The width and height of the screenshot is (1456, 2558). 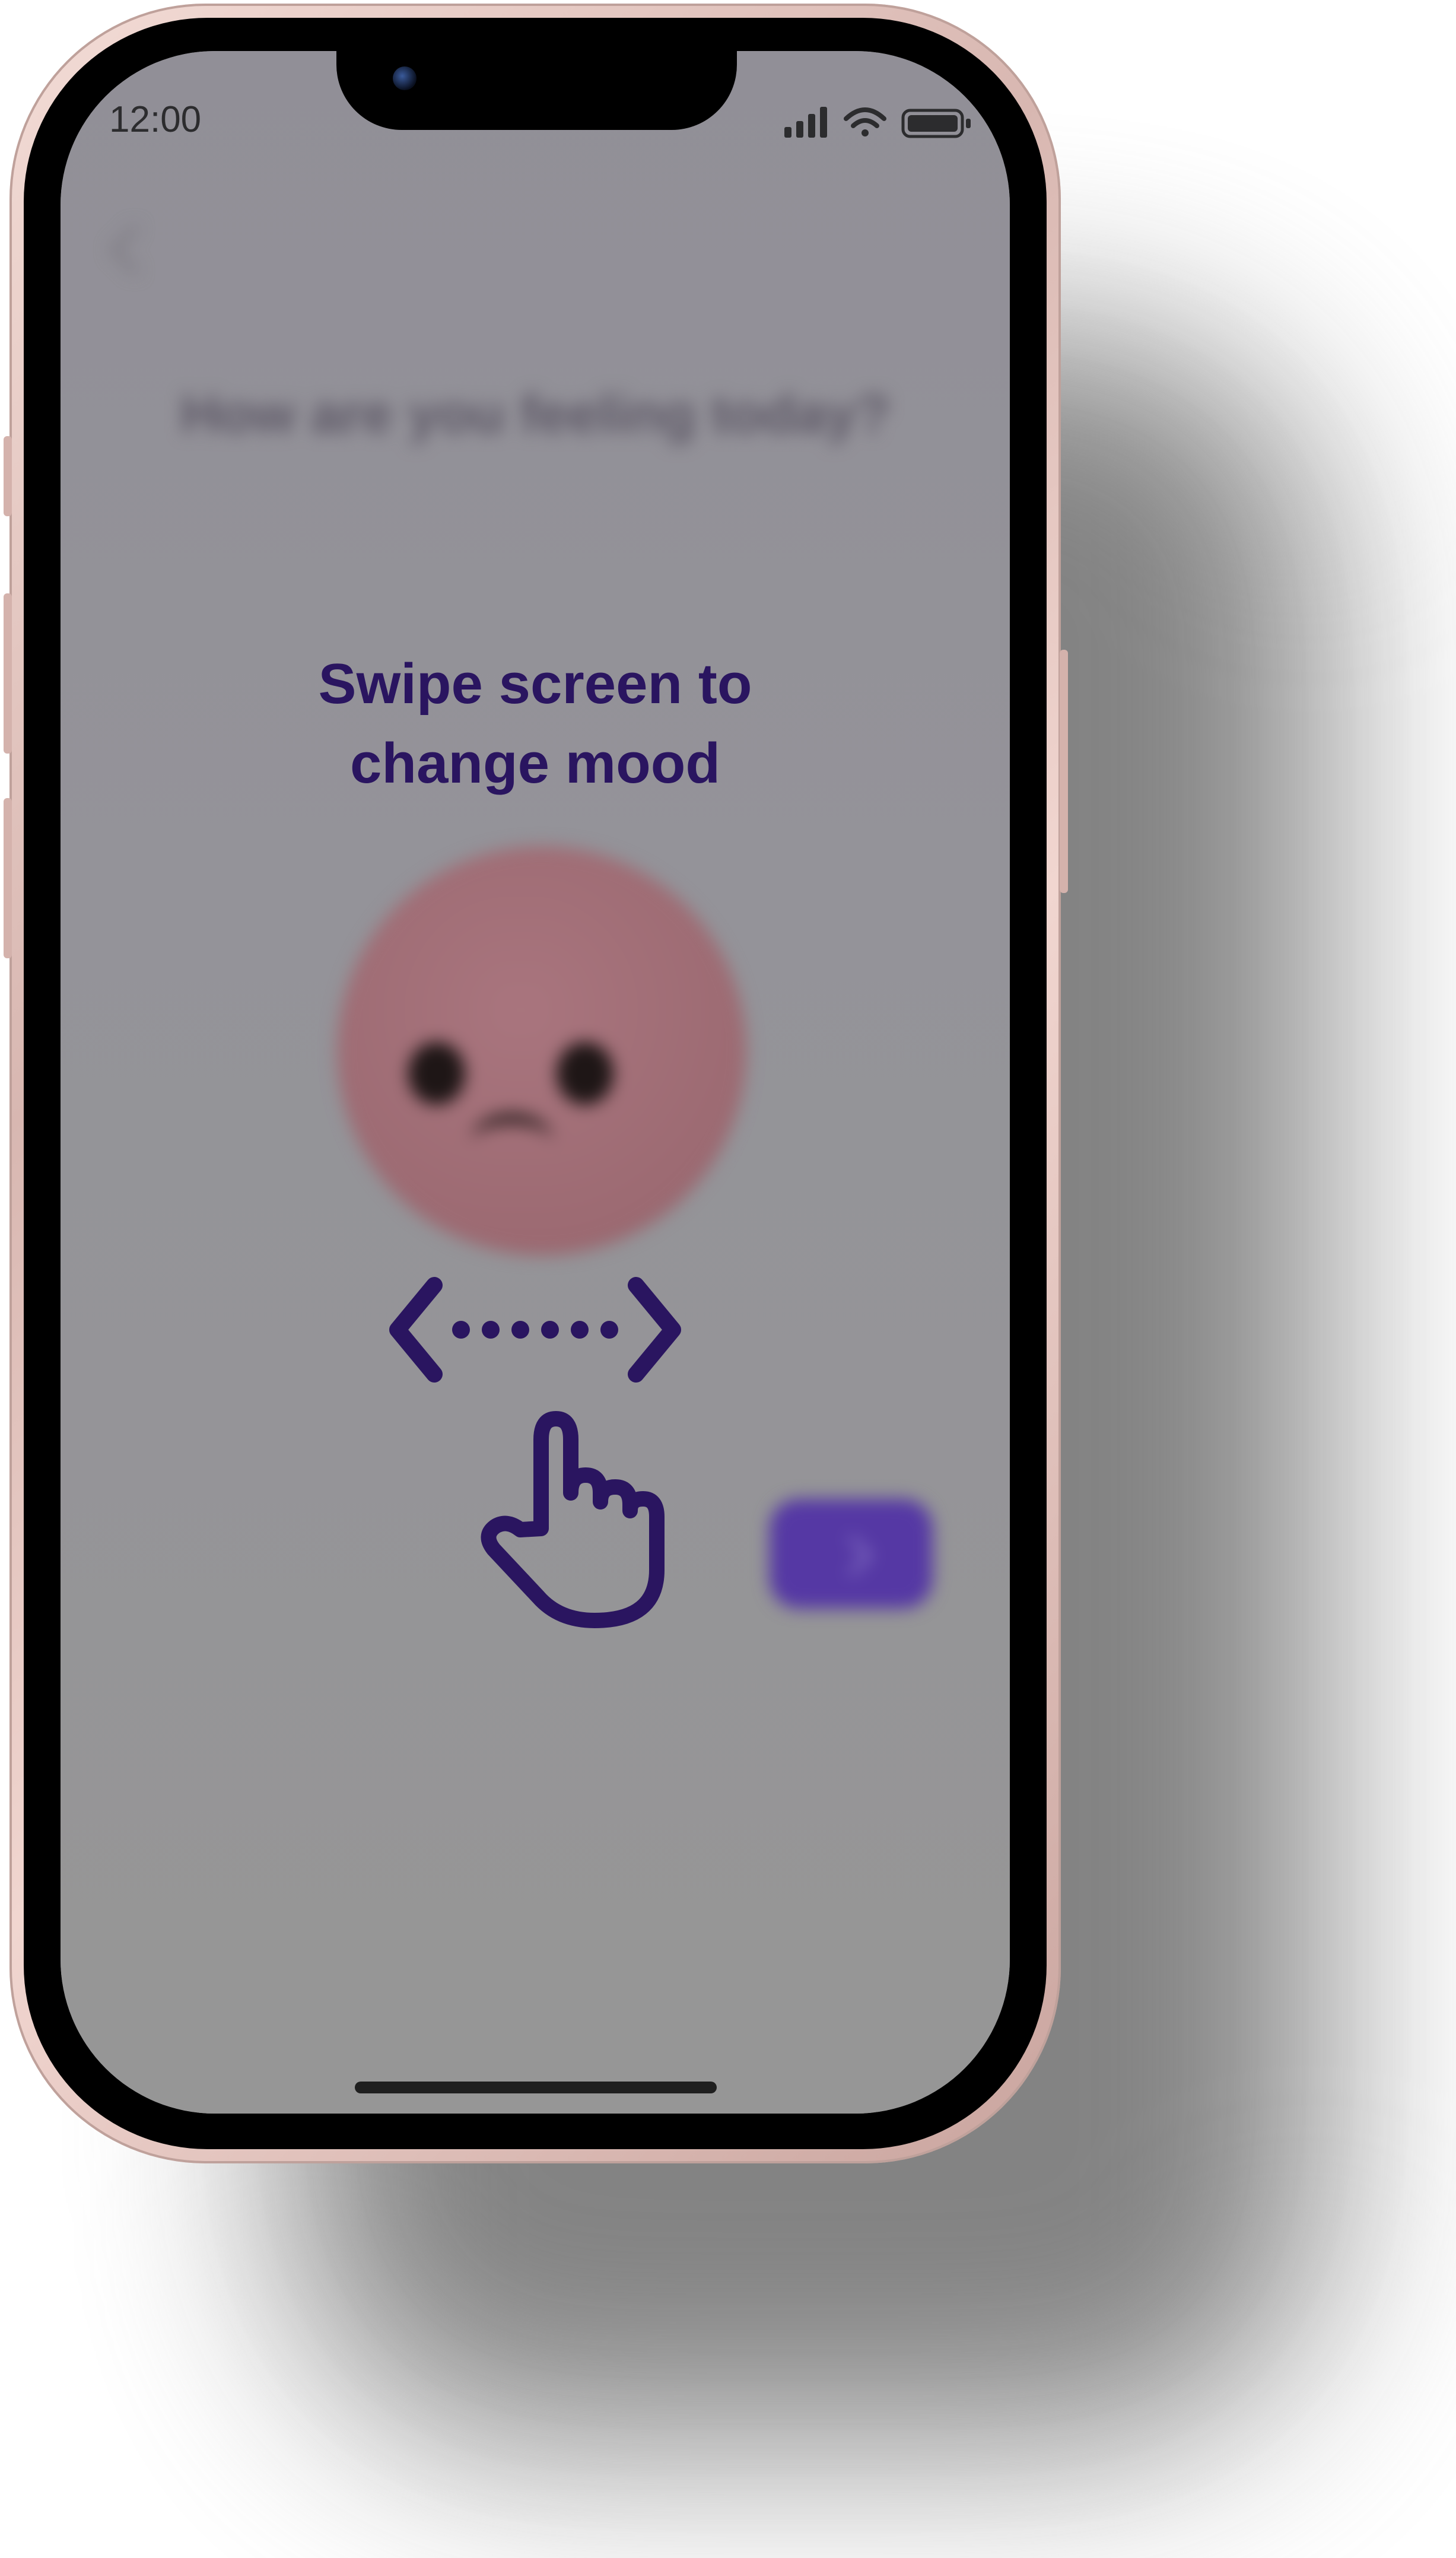 What do you see at coordinates (585, 1073) in the screenshot?
I see `right-eye` at bounding box center [585, 1073].